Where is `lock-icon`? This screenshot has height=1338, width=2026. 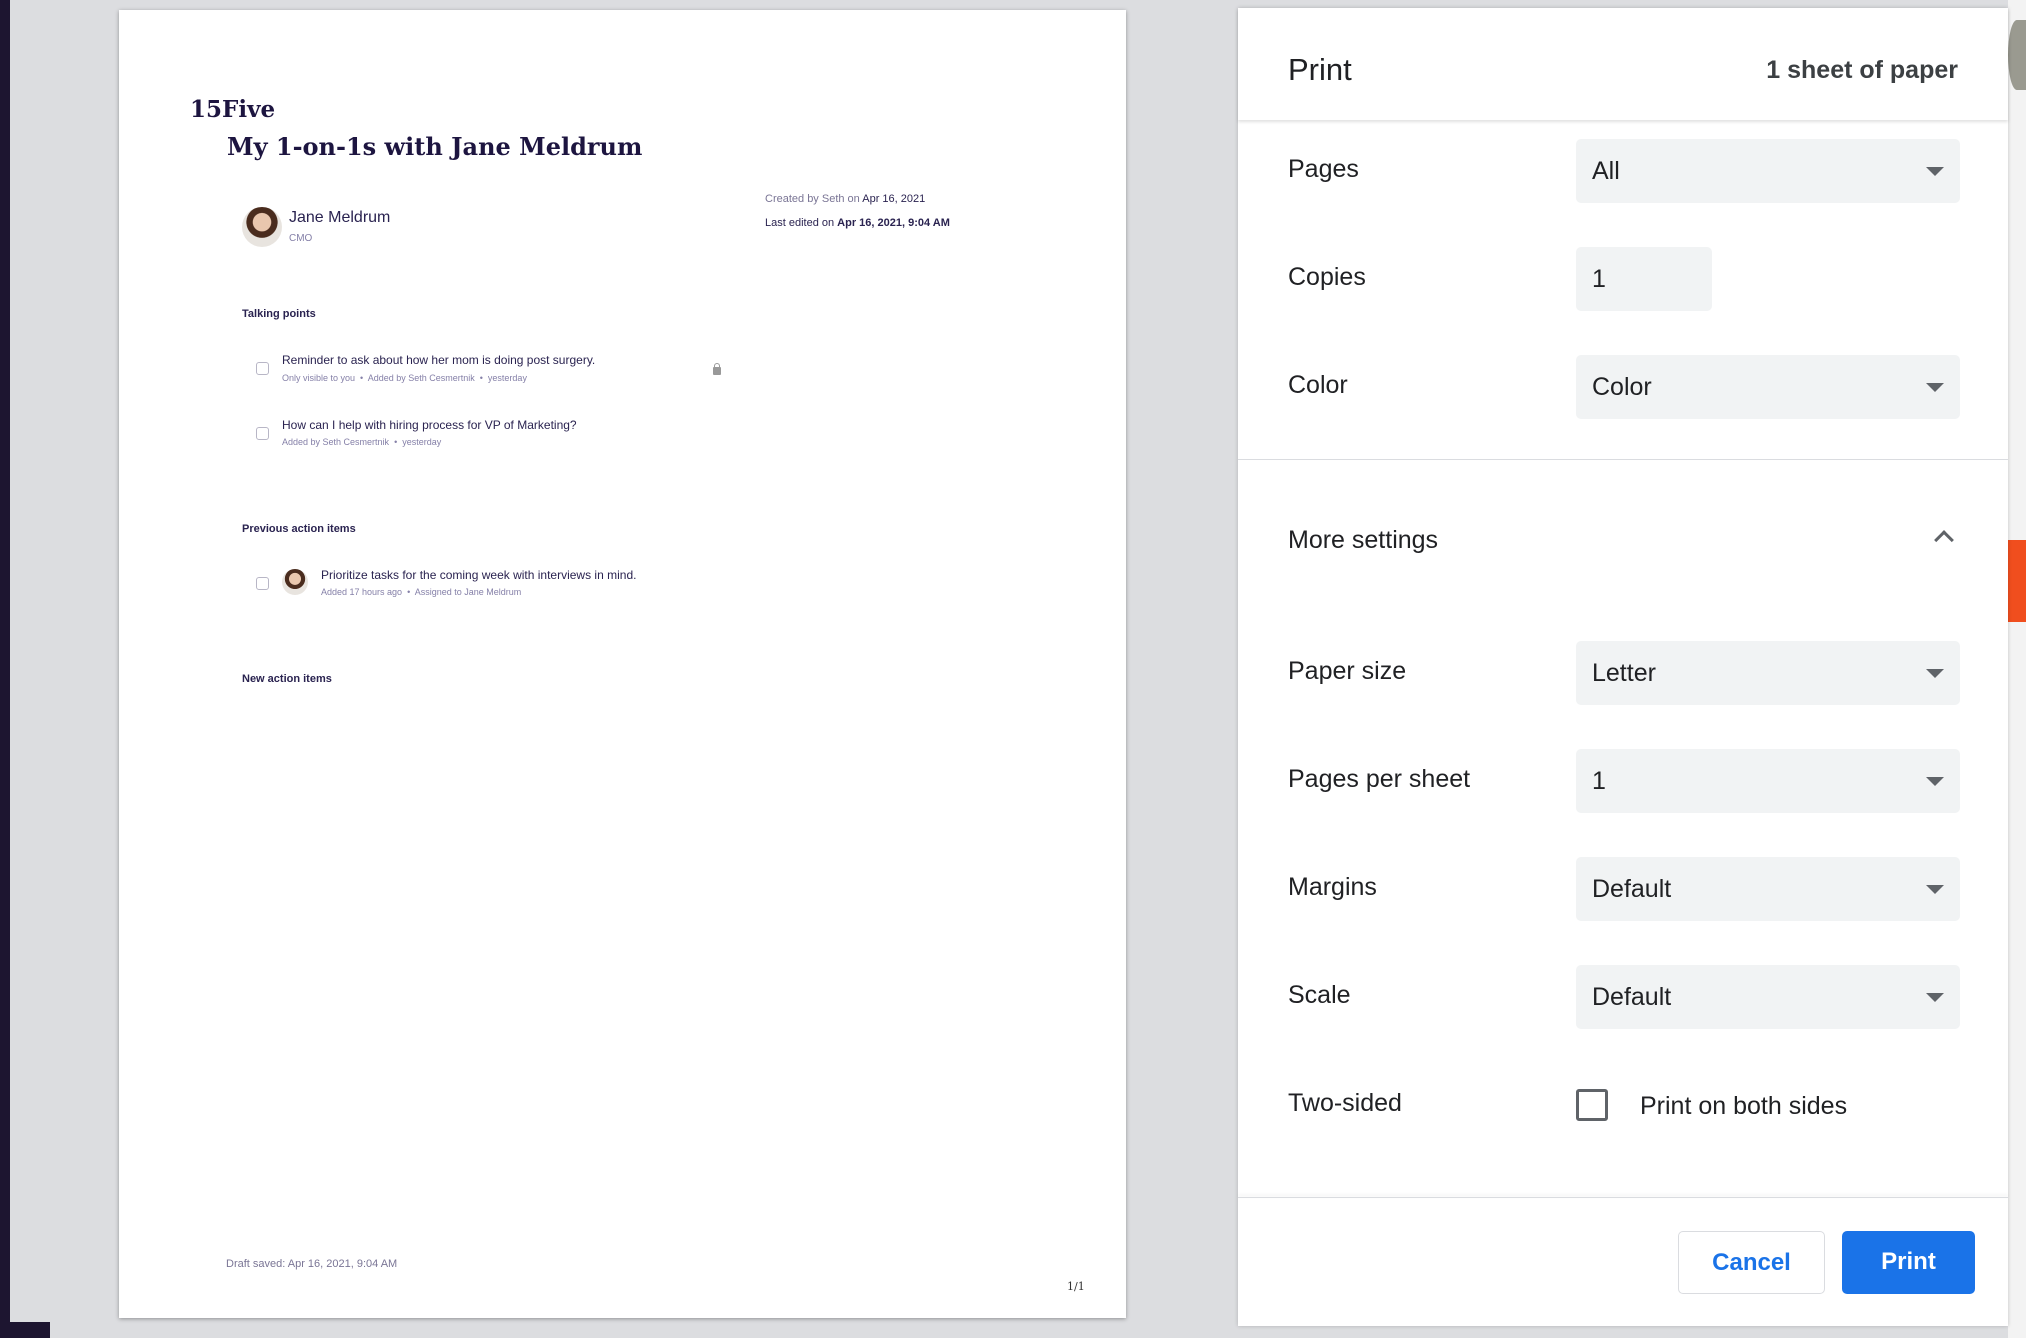 lock-icon is located at coordinates (717, 369).